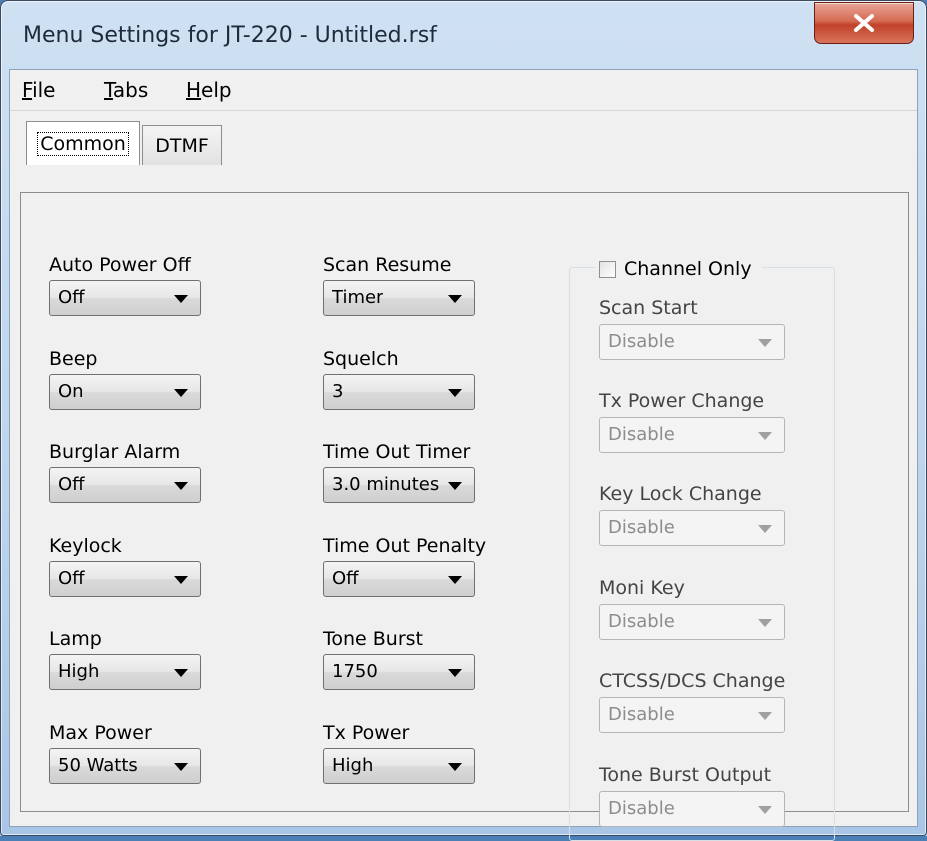 This screenshot has height=841, width=927. What do you see at coordinates (85, 546) in the screenshot?
I see `label-keylock: Keylock` at bounding box center [85, 546].